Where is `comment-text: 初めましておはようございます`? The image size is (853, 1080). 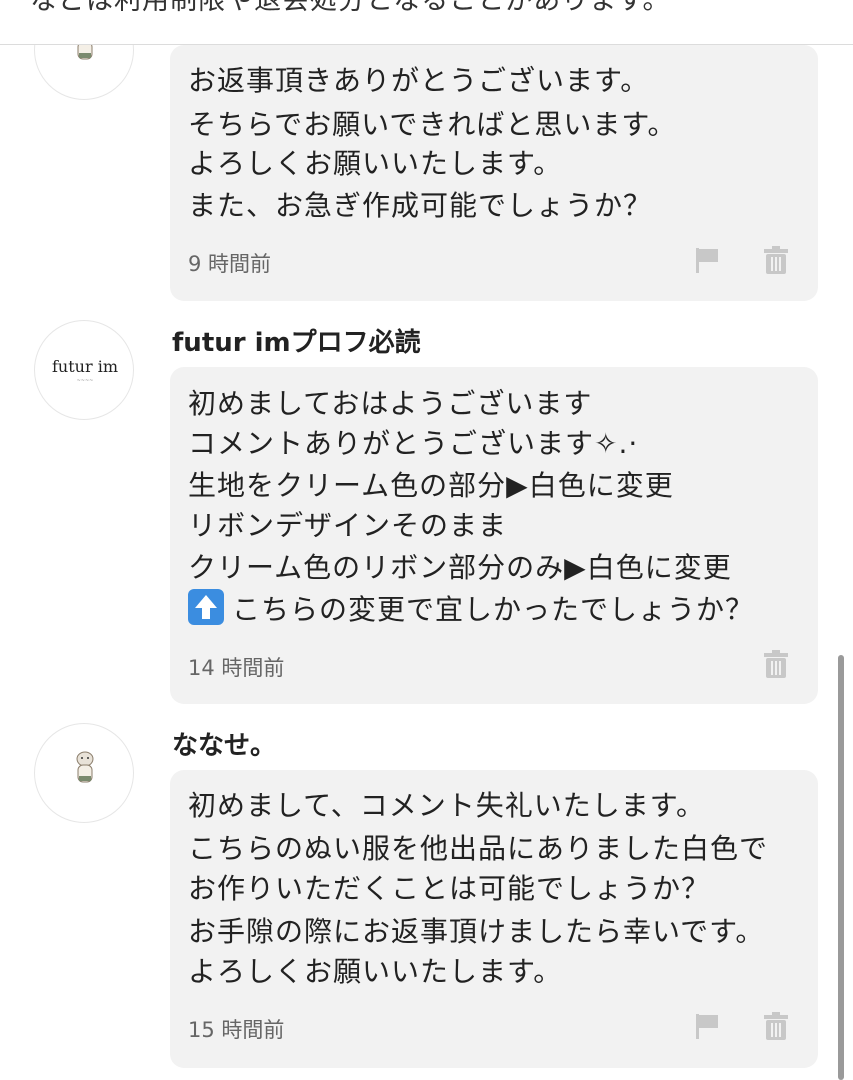 comment-text: 初めましておはようございます is located at coordinates (390, 403).